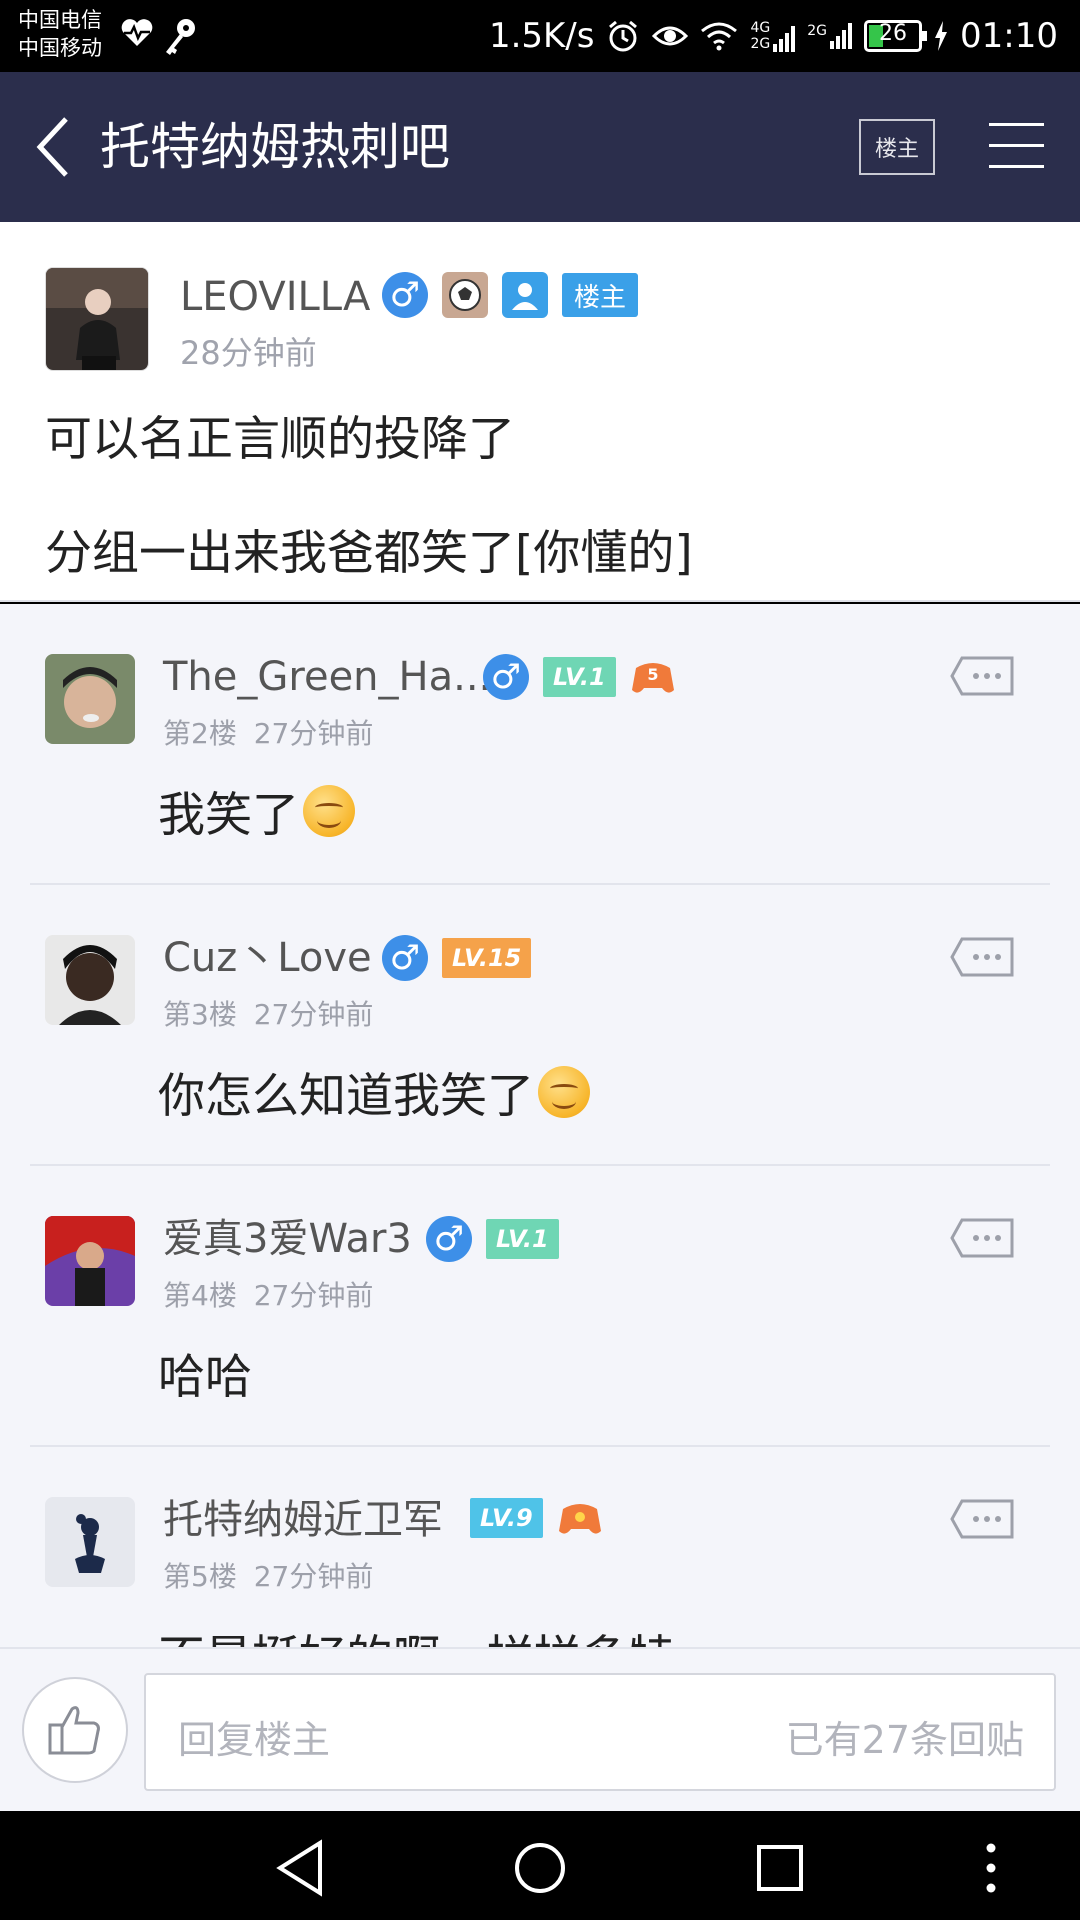  What do you see at coordinates (275, 147) in the screenshot?
I see `forum-title: 托特纳姆热刺吧` at bounding box center [275, 147].